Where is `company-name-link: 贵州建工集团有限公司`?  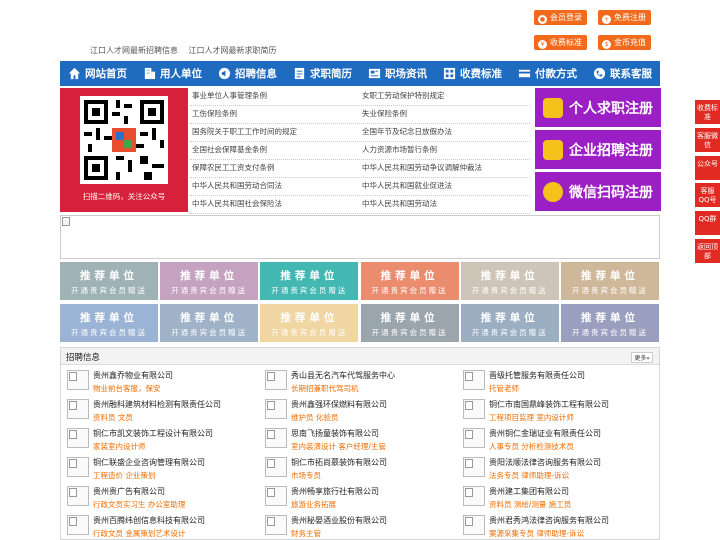
company-name-link: 贵州建工集团有限公司 is located at coordinates (529, 491).